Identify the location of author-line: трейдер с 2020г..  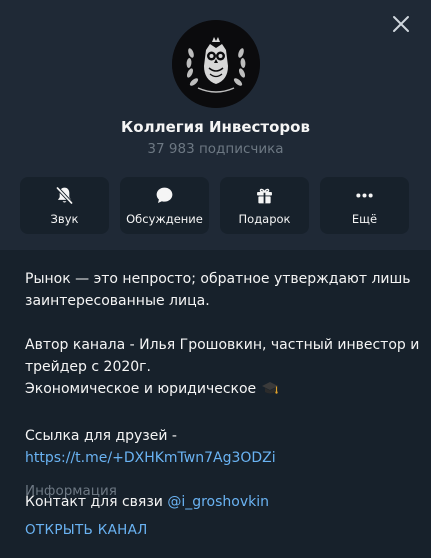
(88, 367).